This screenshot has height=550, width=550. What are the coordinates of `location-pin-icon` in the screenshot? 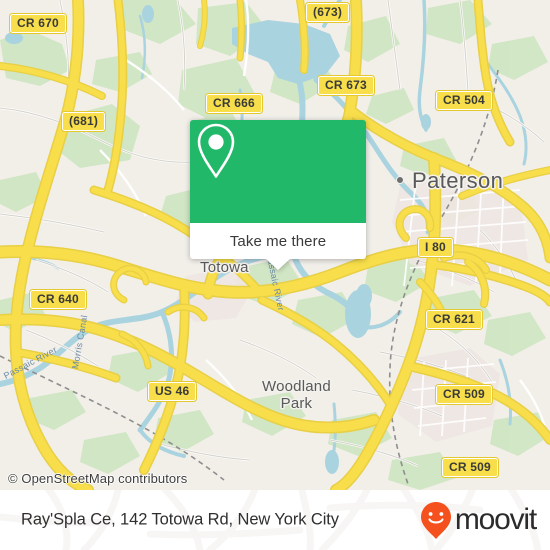 It's located at (216, 150).